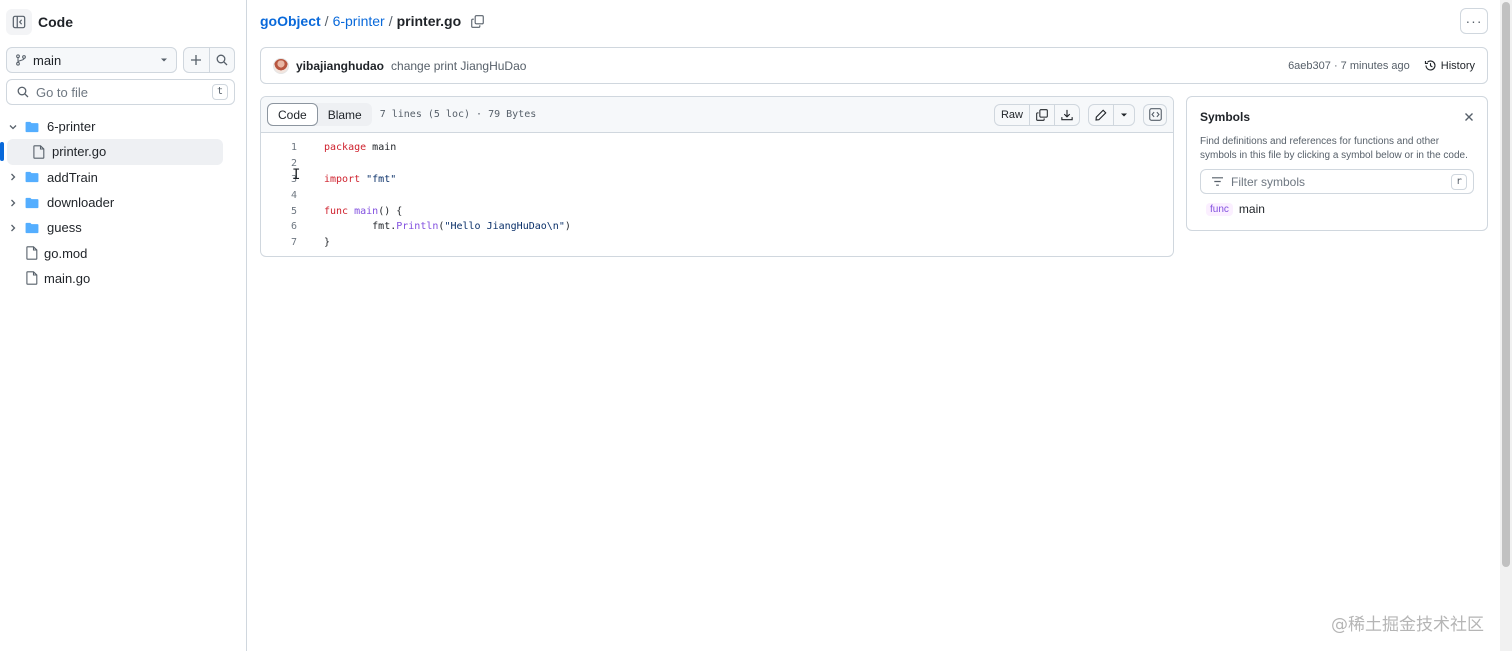  I want to click on file-actions: Raw, so click(1080, 114).